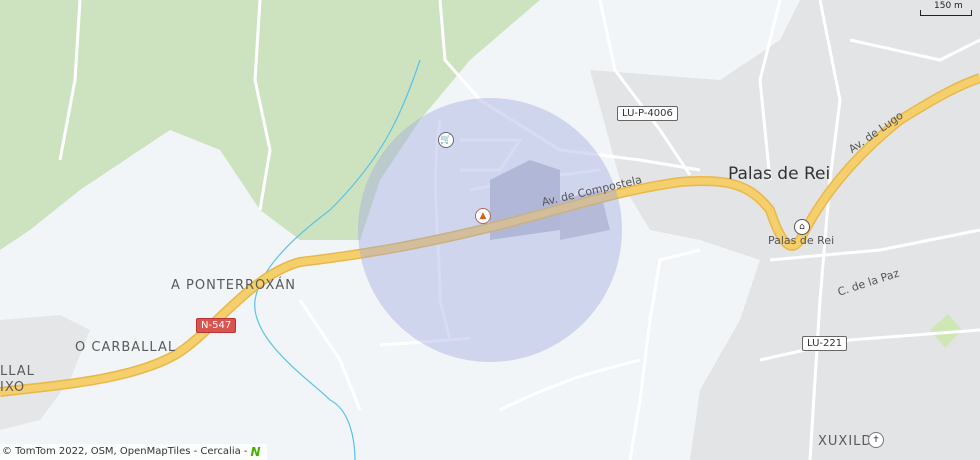 This screenshot has width=980, height=460. Describe the element at coordinates (483, 216) in the screenshot. I see `campsite-icon: ▲` at that location.